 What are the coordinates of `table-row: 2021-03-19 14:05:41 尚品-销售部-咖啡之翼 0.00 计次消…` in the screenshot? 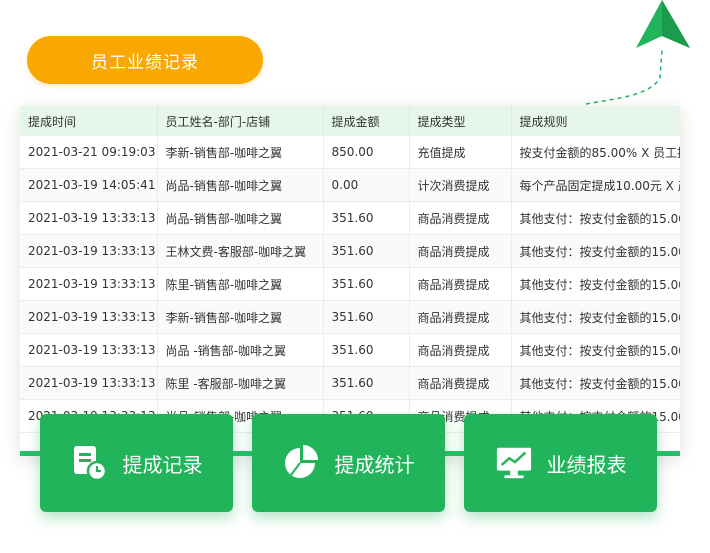 It's located at (350, 185).